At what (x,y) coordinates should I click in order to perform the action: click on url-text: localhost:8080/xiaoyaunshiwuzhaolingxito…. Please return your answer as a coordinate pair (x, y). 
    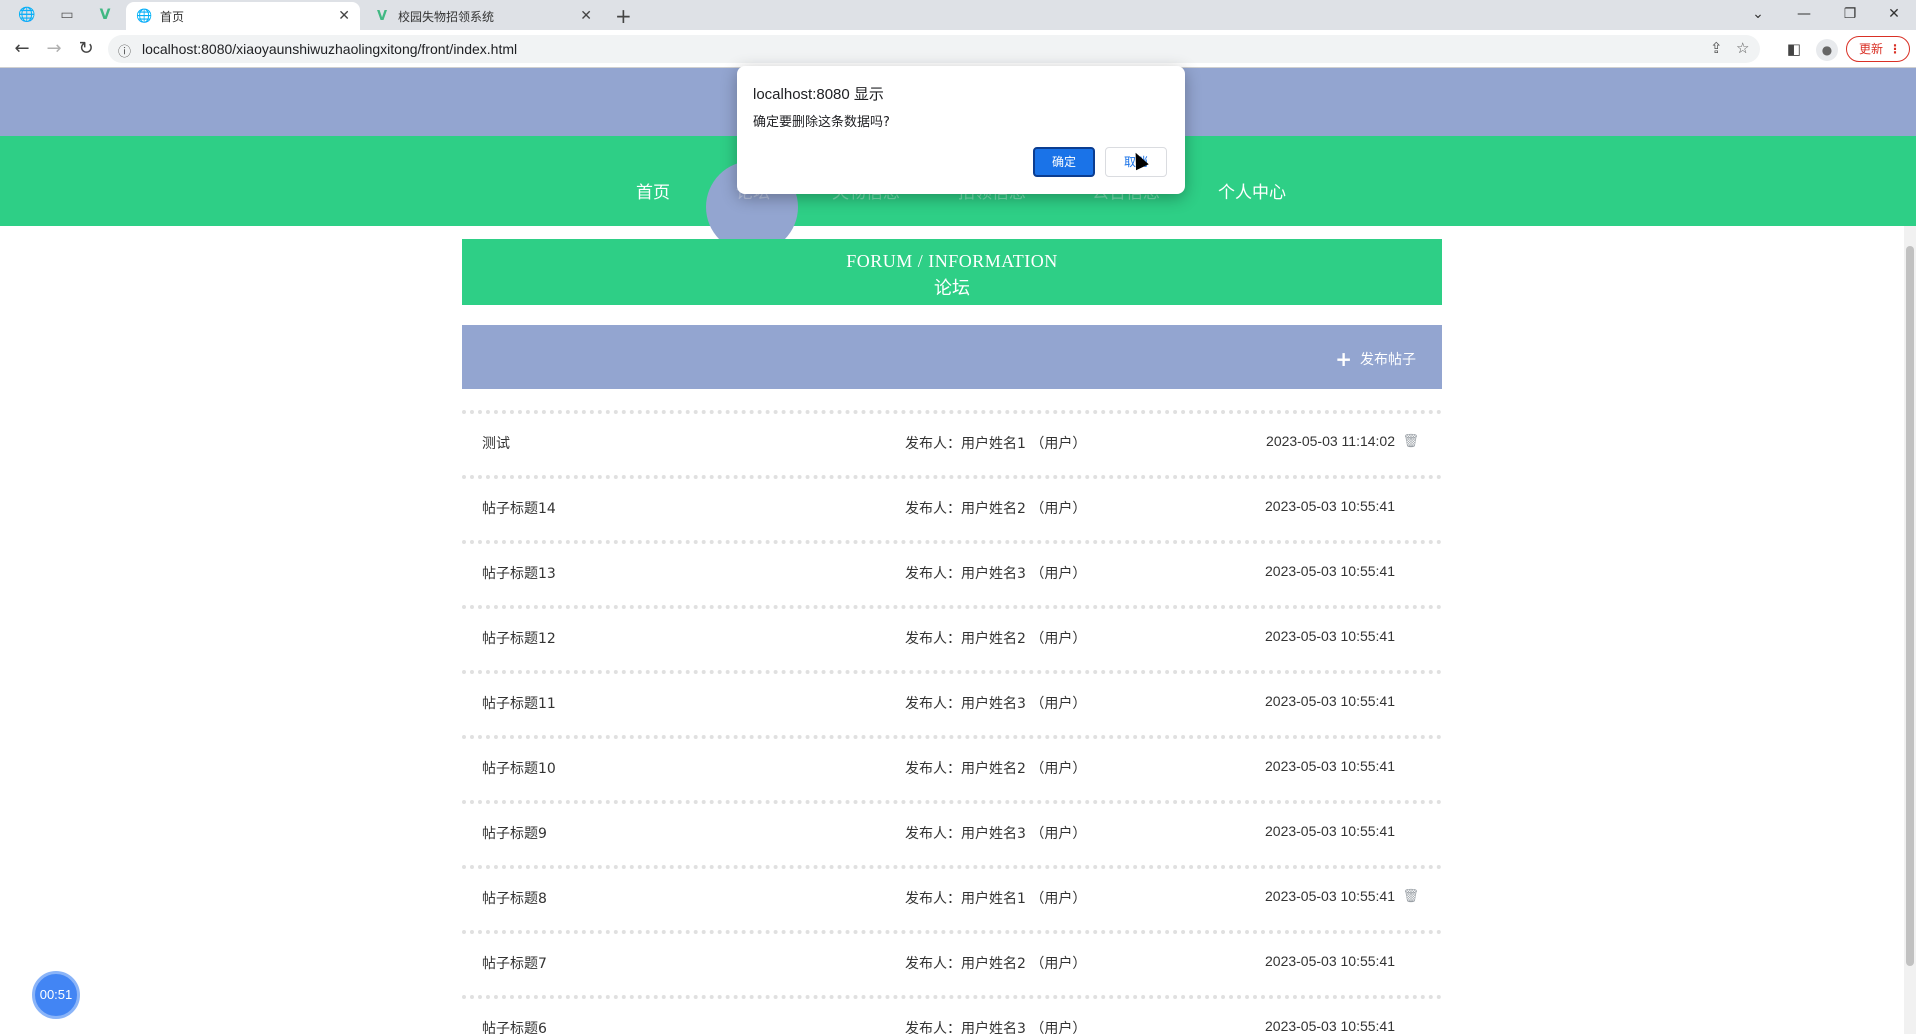
    Looking at the image, I should click on (329, 49).